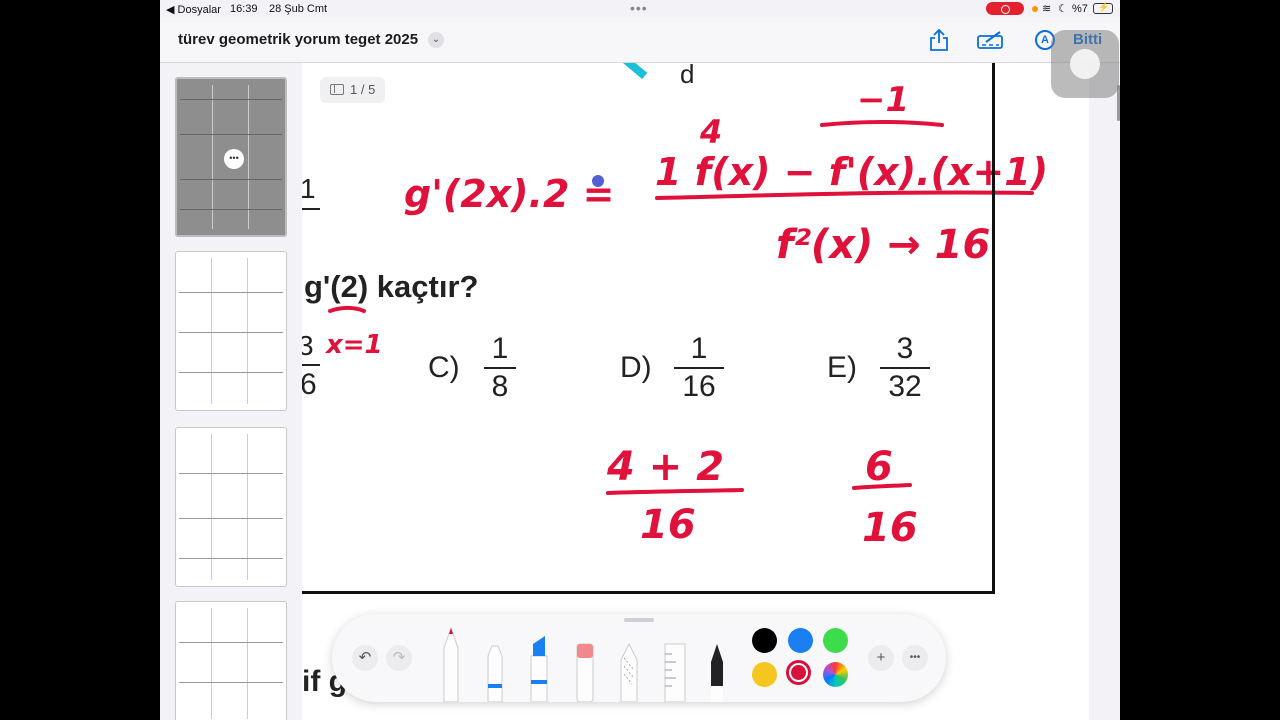  Describe the element at coordinates (539, 667) in the screenshot. I see `highlighter-tool` at that location.